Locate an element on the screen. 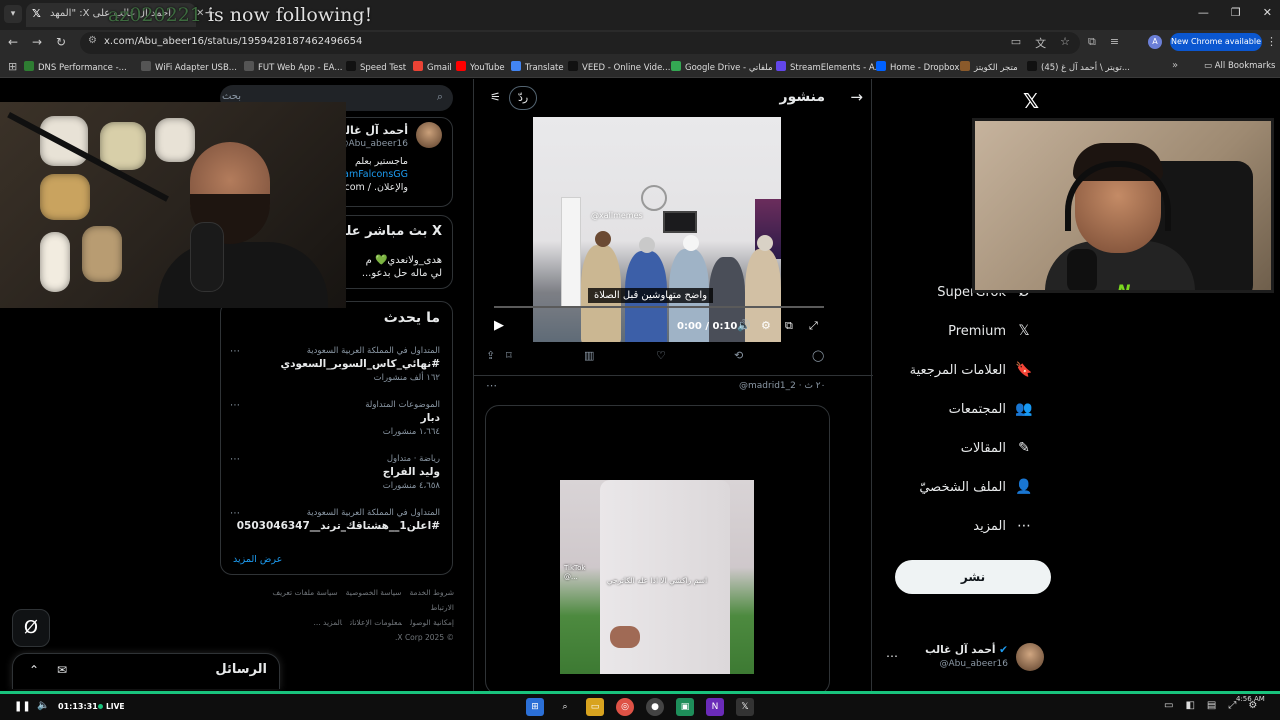  start-icon: ⊞ is located at coordinates (535, 707).